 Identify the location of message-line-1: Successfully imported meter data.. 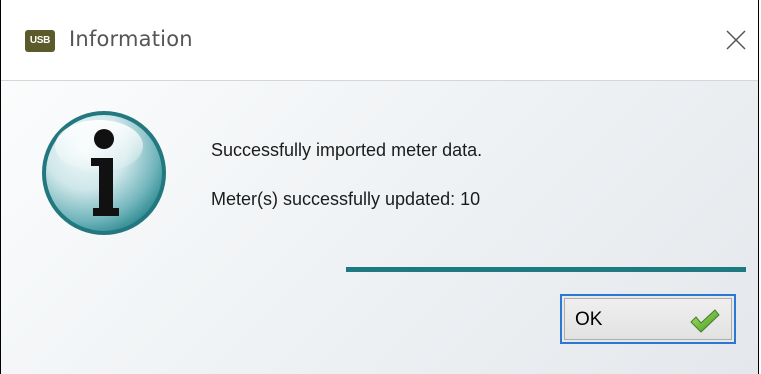
(347, 150).